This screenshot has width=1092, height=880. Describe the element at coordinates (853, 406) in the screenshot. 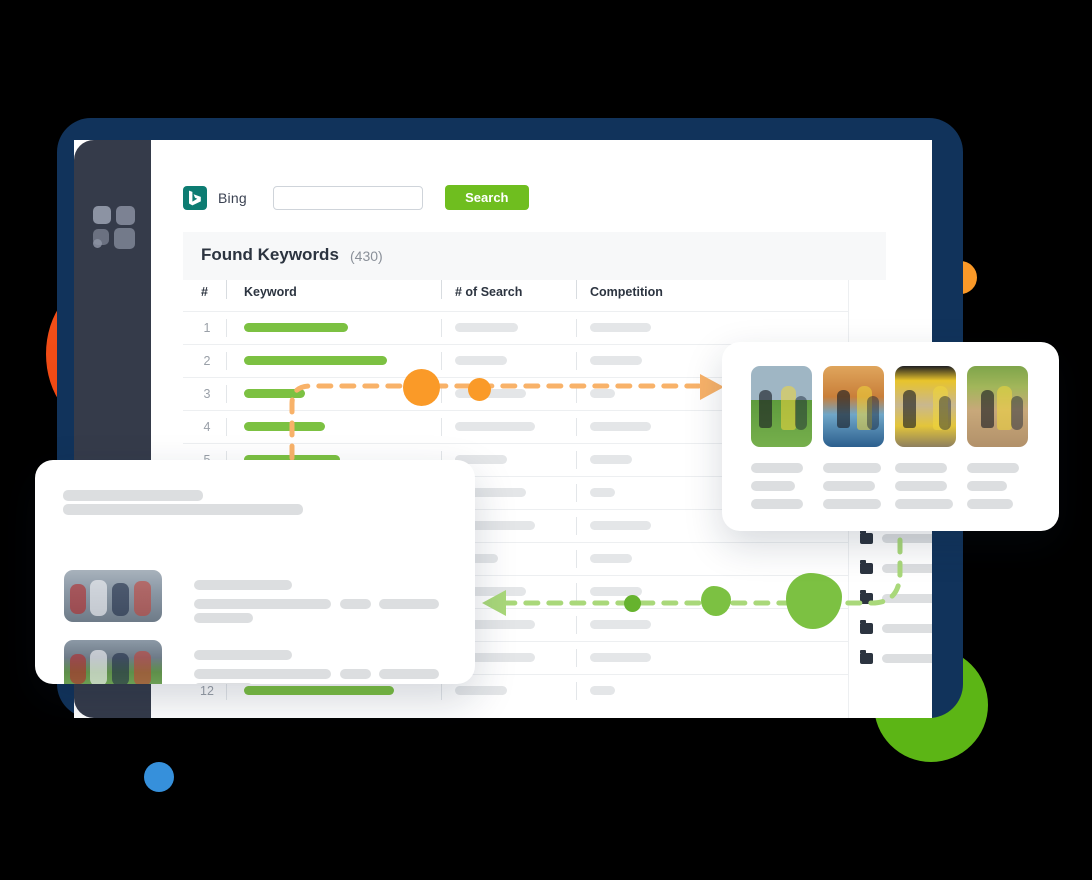

I see `basketball-dunk-thumbnail` at that location.